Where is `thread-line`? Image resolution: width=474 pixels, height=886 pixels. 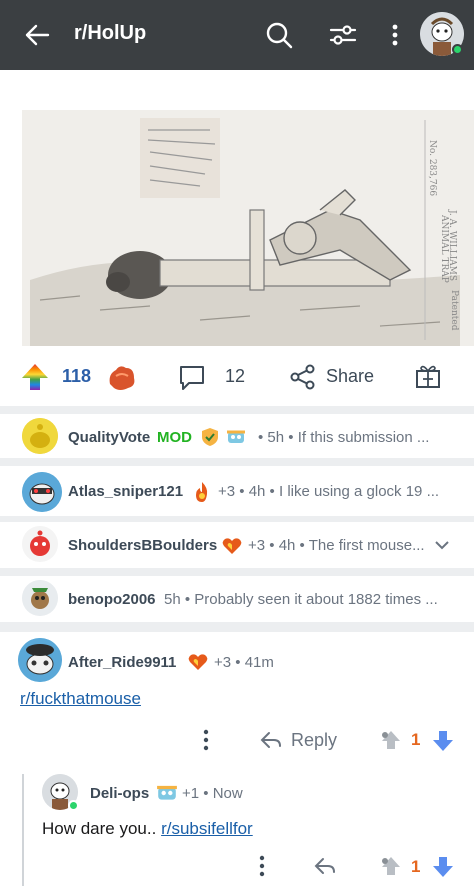
thread-line is located at coordinates (23, 830).